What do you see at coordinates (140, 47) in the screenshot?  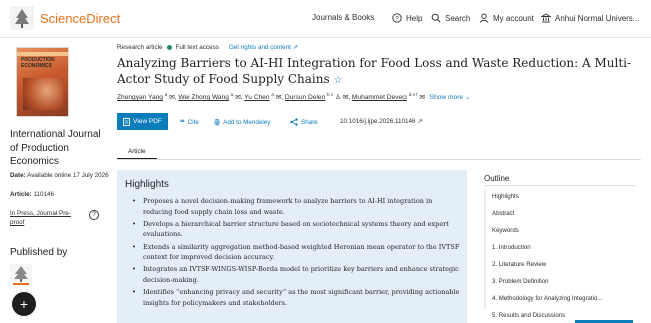 I see `article-type: Research article` at bounding box center [140, 47].